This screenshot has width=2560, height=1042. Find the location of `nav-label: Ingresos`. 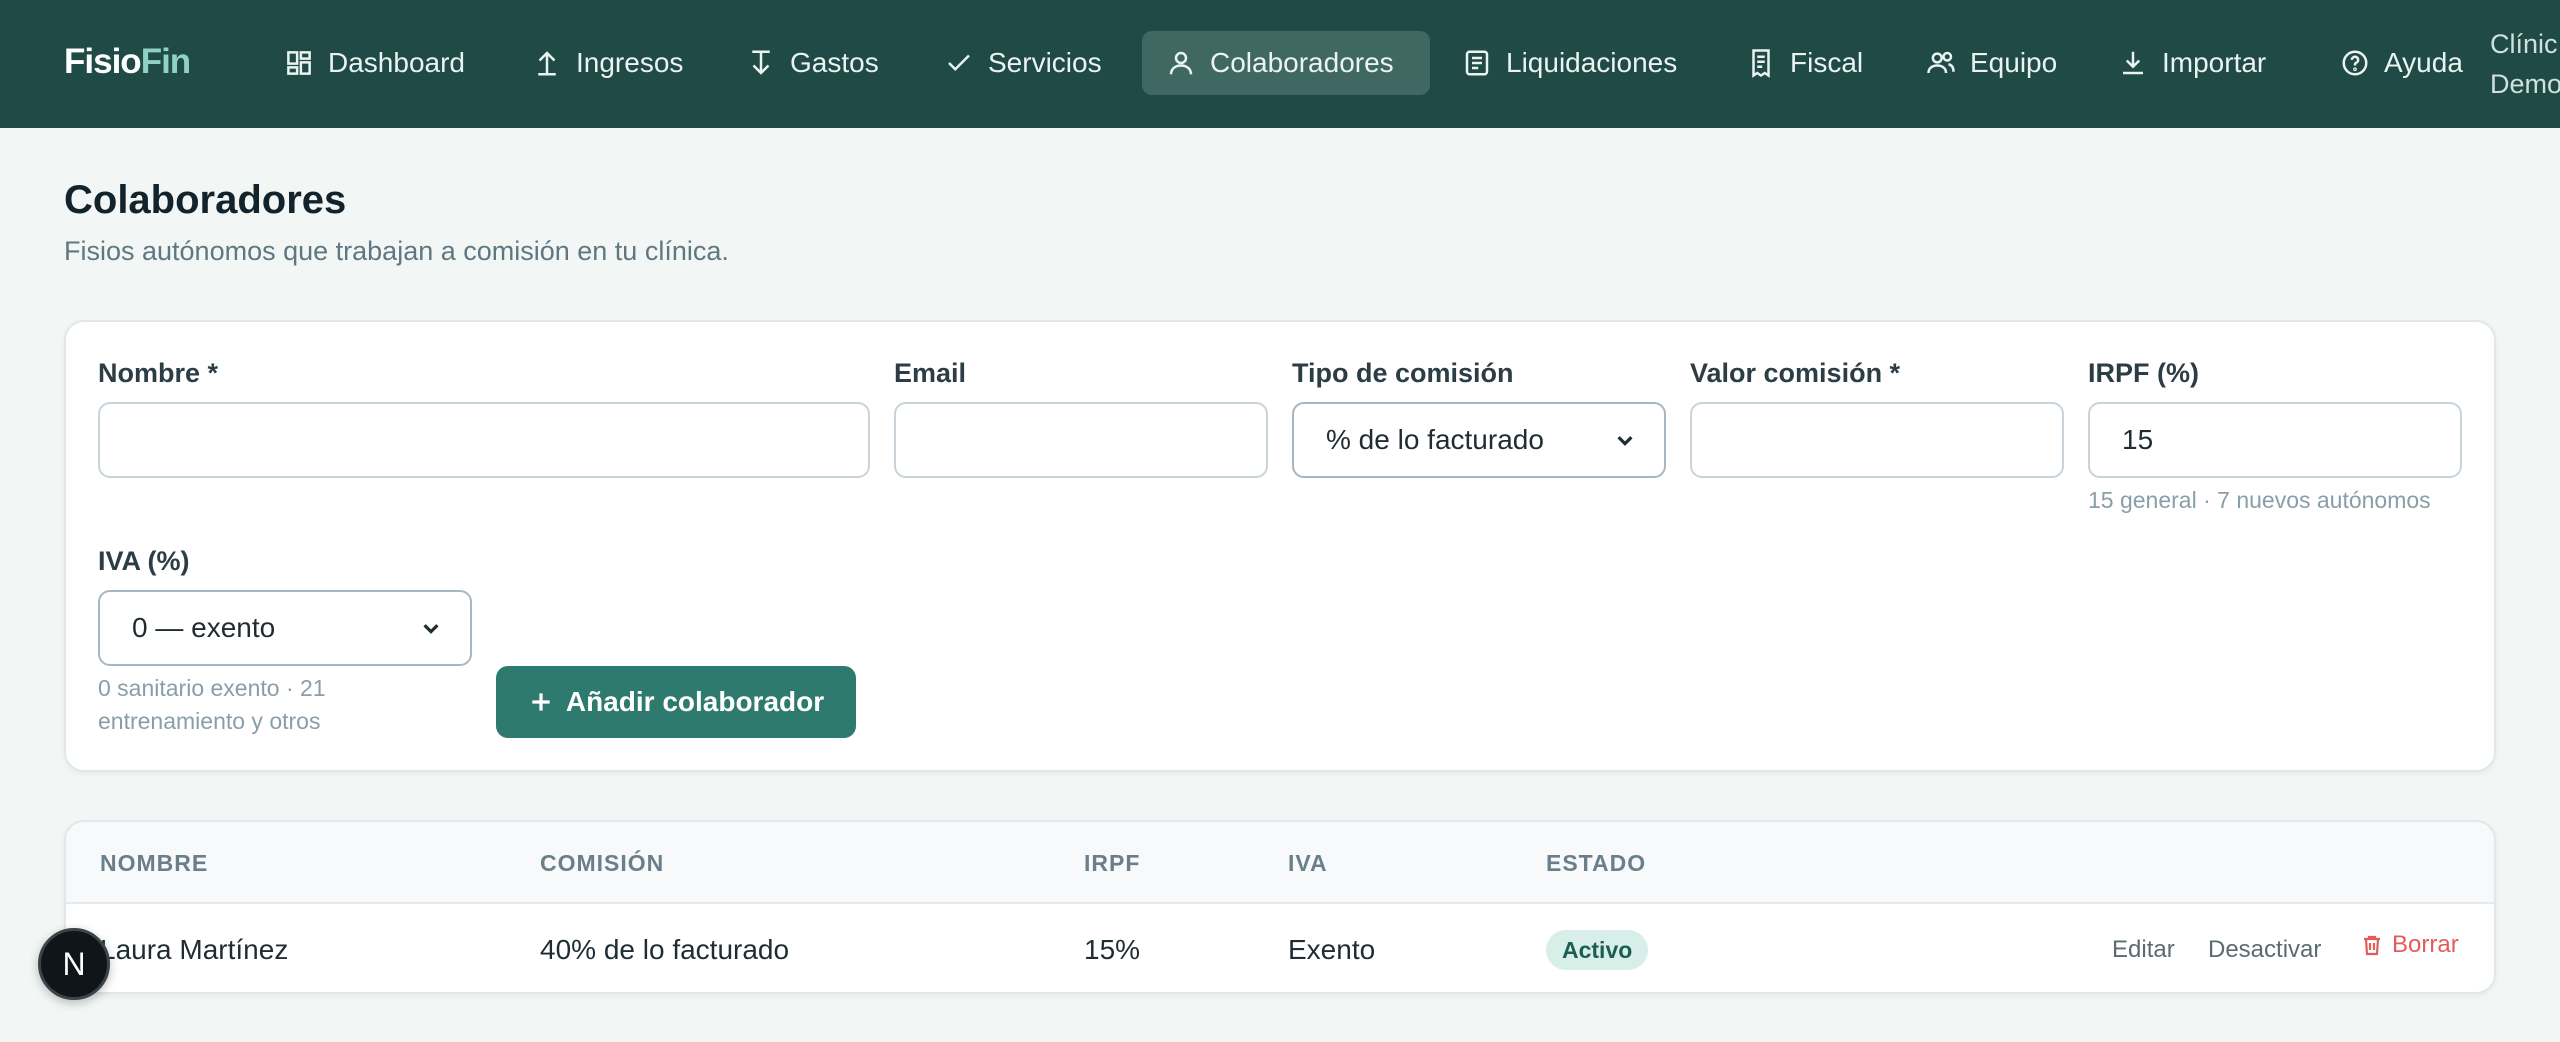

nav-label: Ingresos is located at coordinates (630, 62).